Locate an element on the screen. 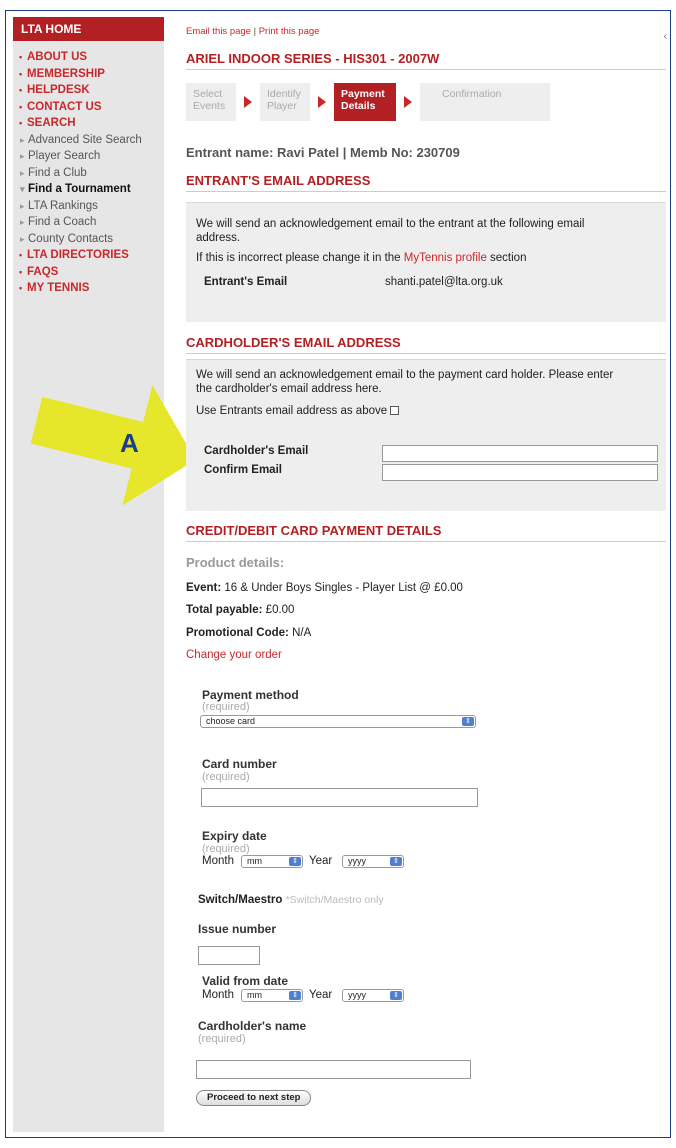  sidebar-item-label: County Contacts is located at coordinates (71, 238).